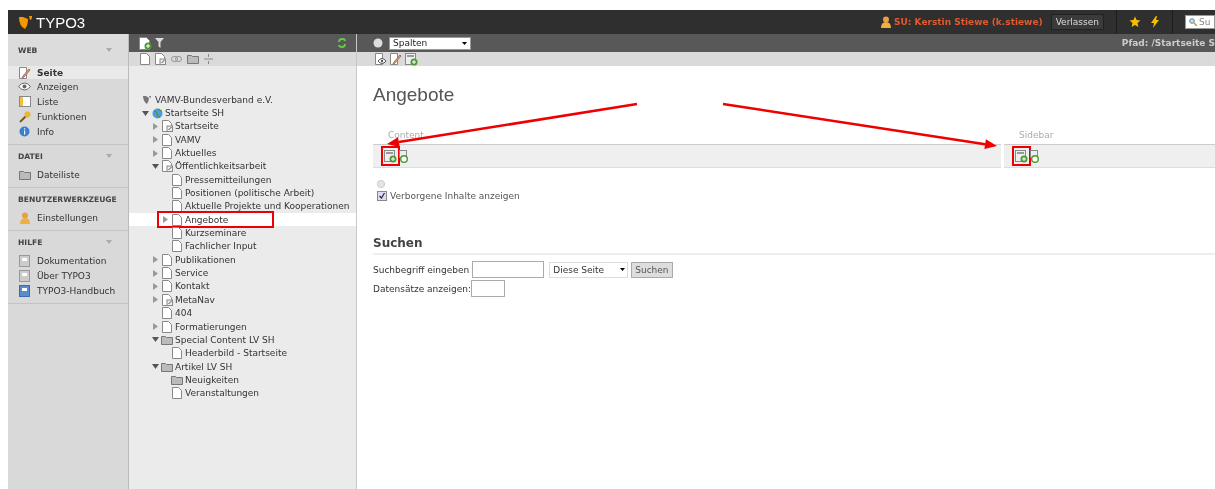 The width and height of the screenshot is (1215, 489). Describe the element at coordinates (197, 126) in the screenshot. I see `tree-item: Startseite` at that location.